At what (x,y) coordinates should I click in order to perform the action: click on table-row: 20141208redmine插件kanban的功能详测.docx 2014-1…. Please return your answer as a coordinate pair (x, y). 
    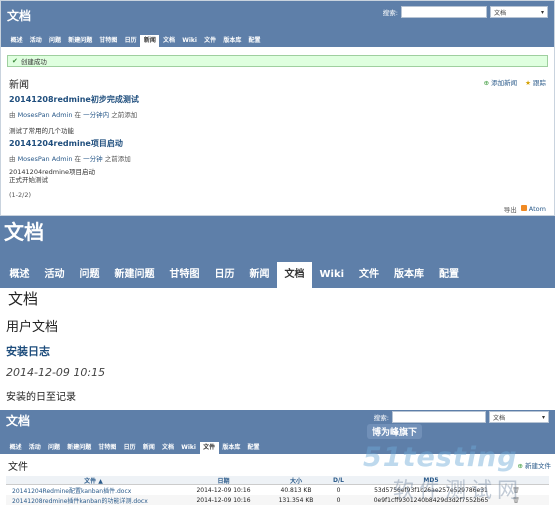
    Looking at the image, I should click on (277, 500).